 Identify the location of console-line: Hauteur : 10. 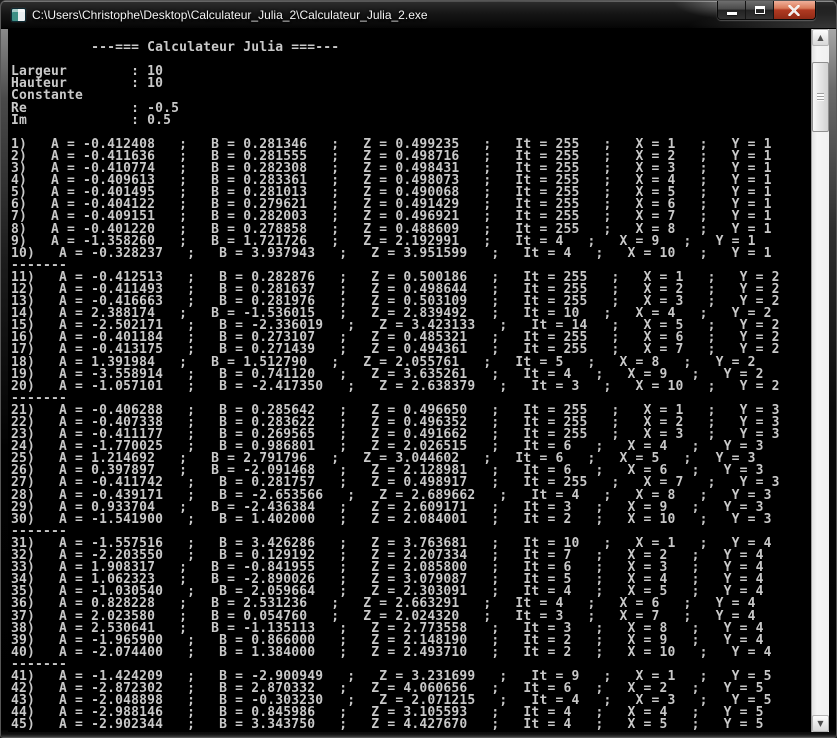
(87, 84).